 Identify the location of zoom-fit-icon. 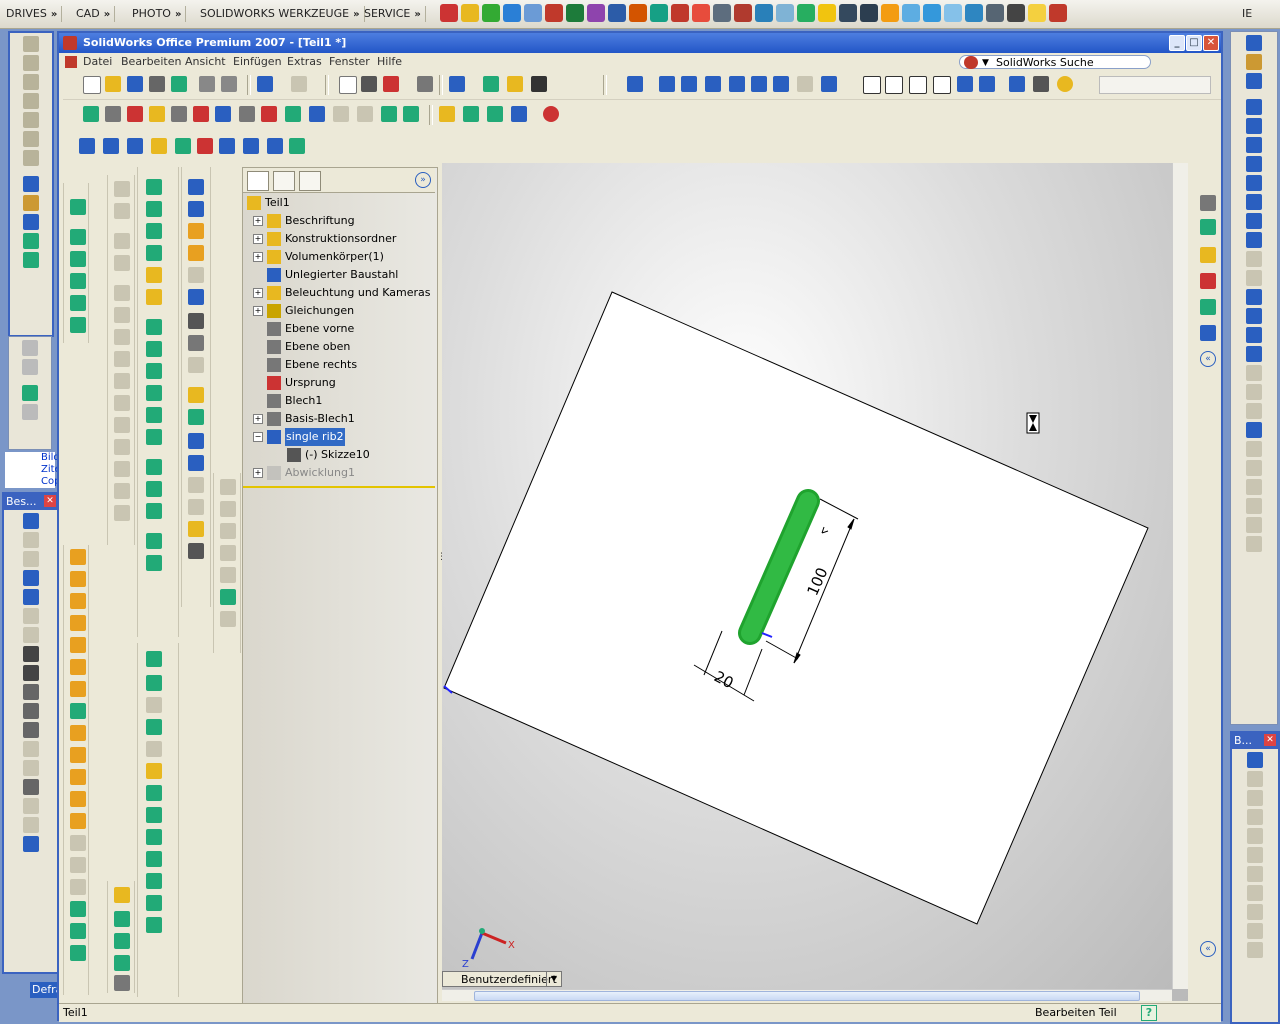
(667, 84).